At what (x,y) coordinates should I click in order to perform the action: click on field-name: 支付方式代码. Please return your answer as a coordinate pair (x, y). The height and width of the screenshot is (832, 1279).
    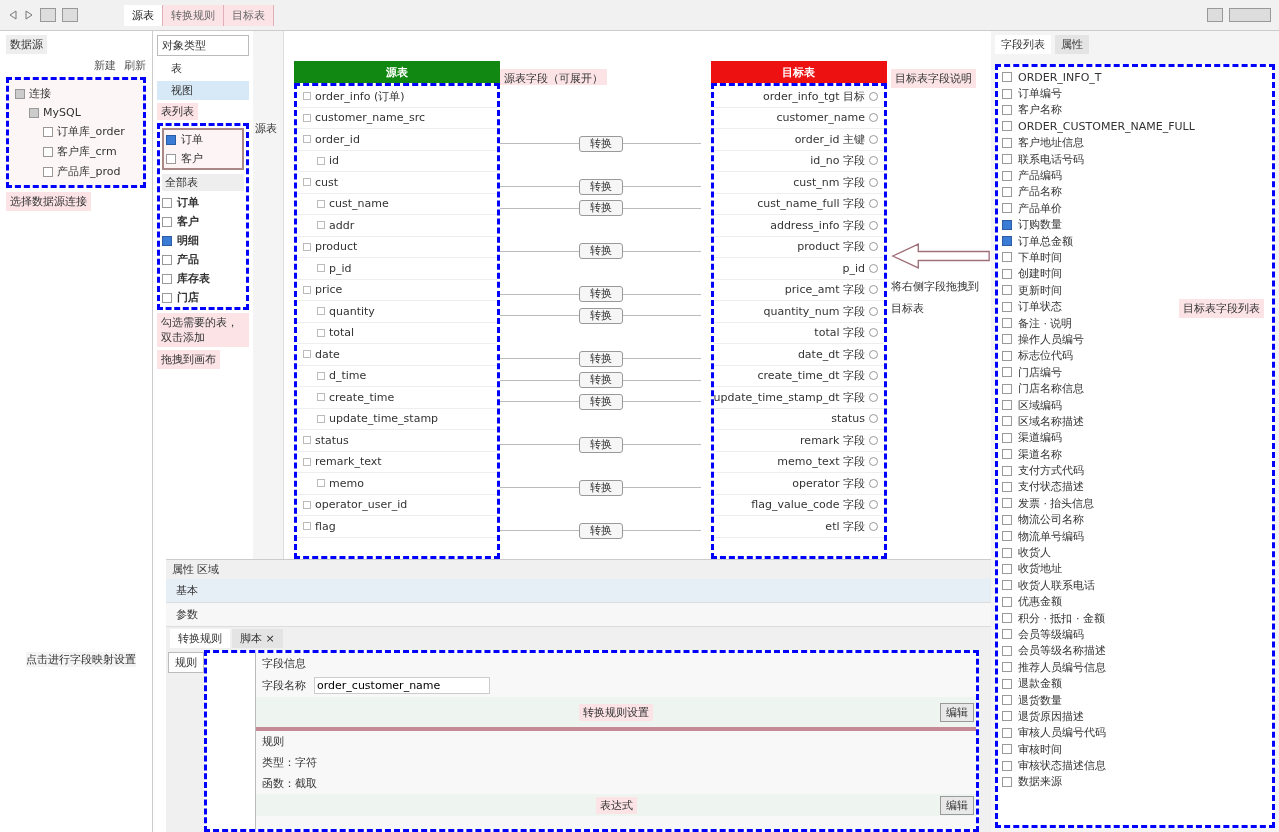
    Looking at the image, I should click on (1051, 471).